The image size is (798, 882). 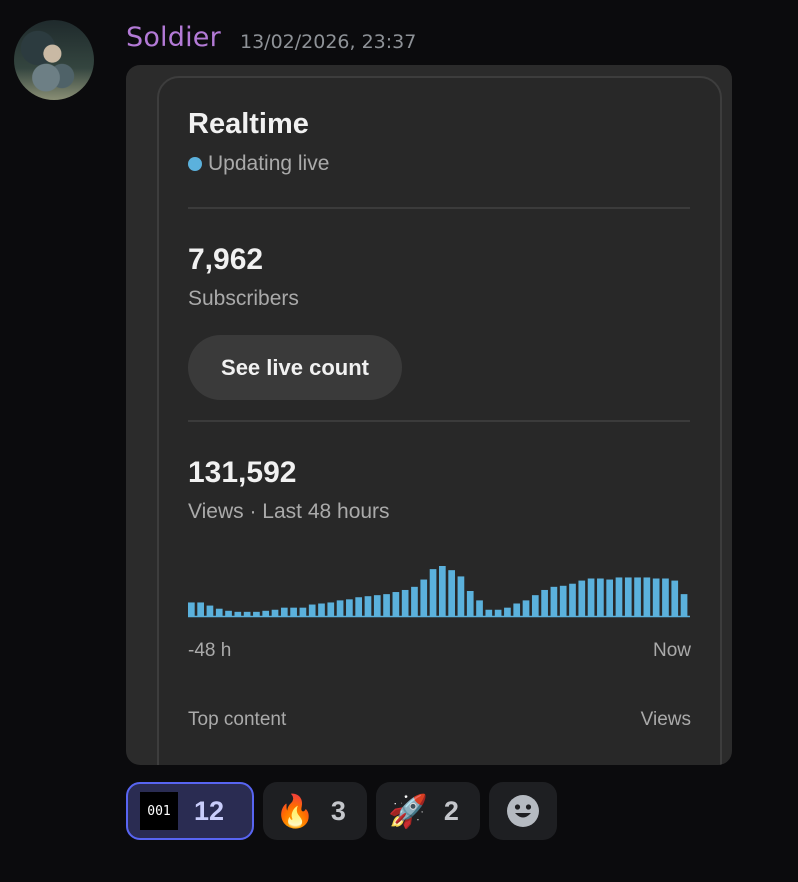 What do you see at coordinates (54, 60) in the screenshot?
I see `user-avatar` at bounding box center [54, 60].